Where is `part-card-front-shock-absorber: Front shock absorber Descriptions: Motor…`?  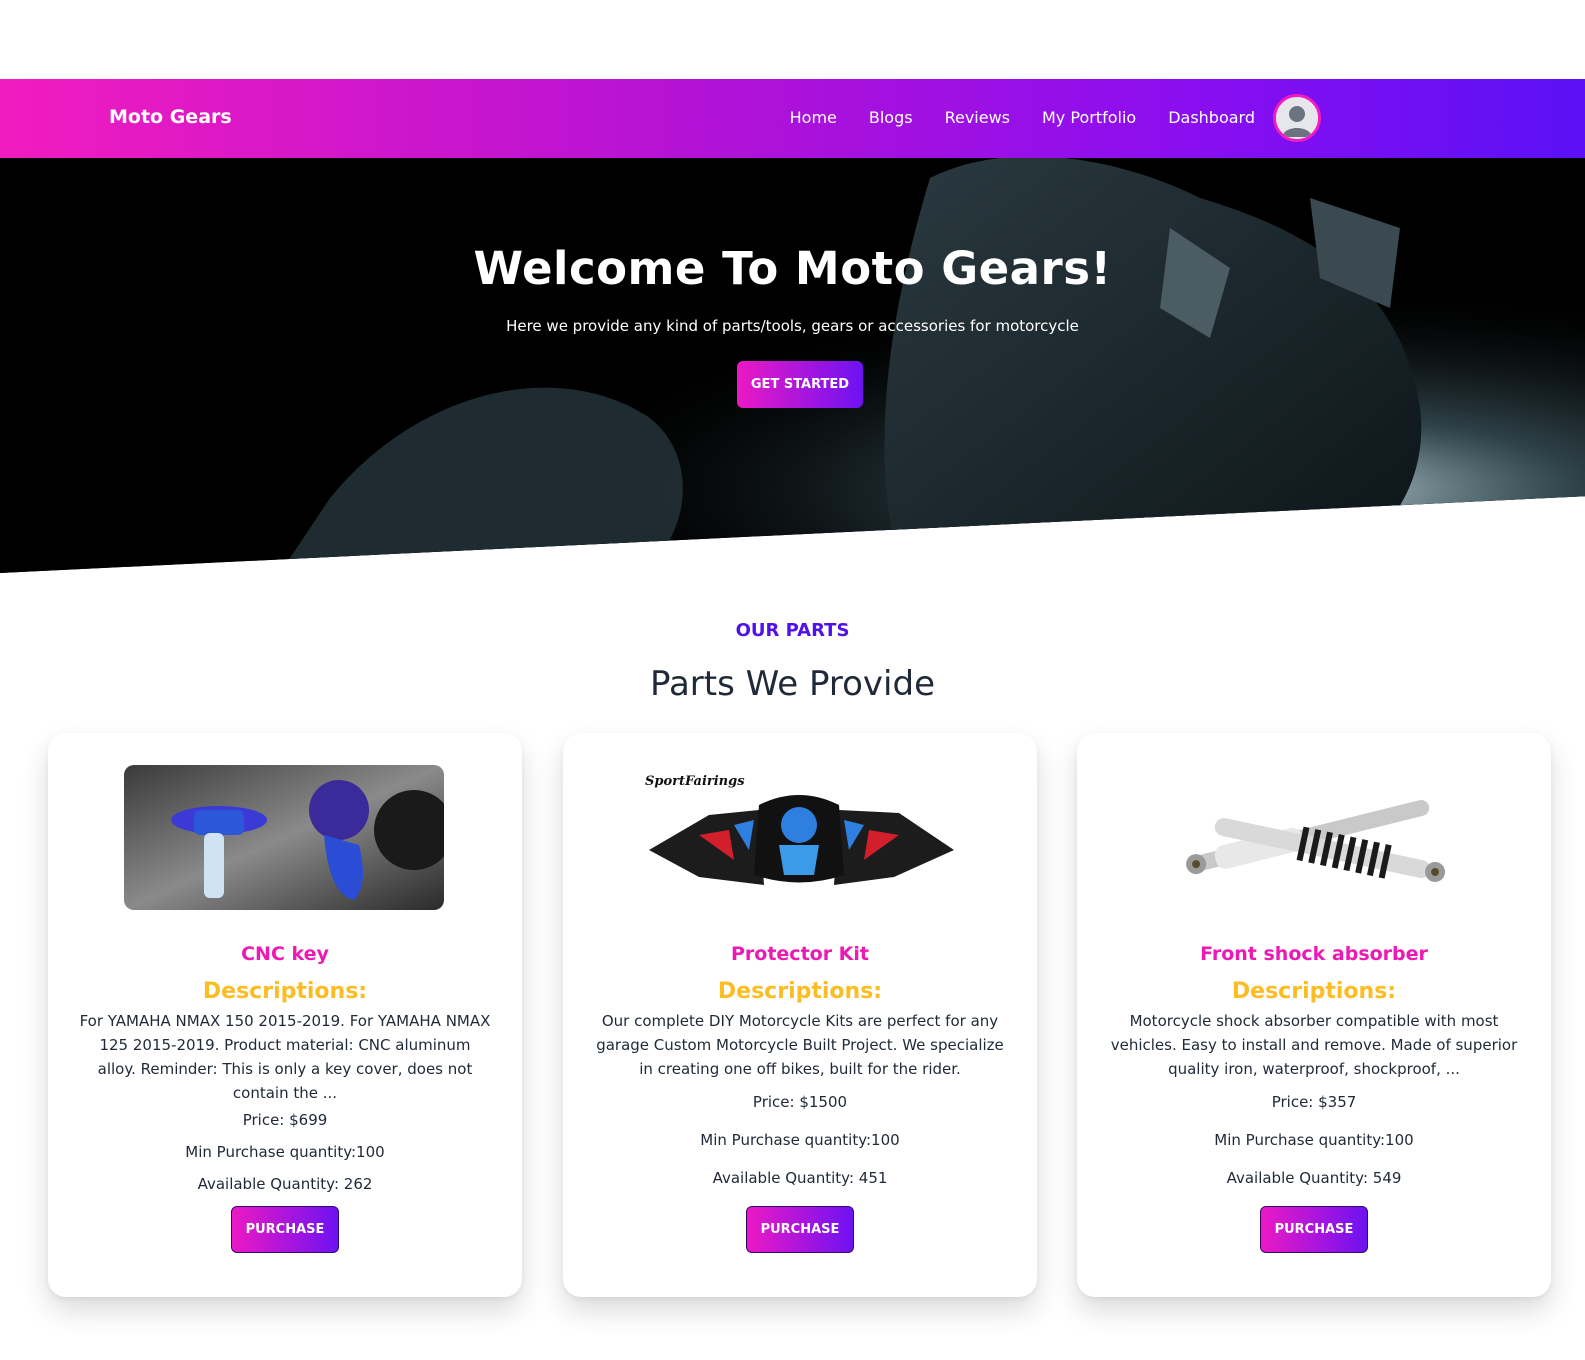 part-card-front-shock-absorber: Front shock absorber Descriptions: Motor… is located at coordinates (1314, 1015).